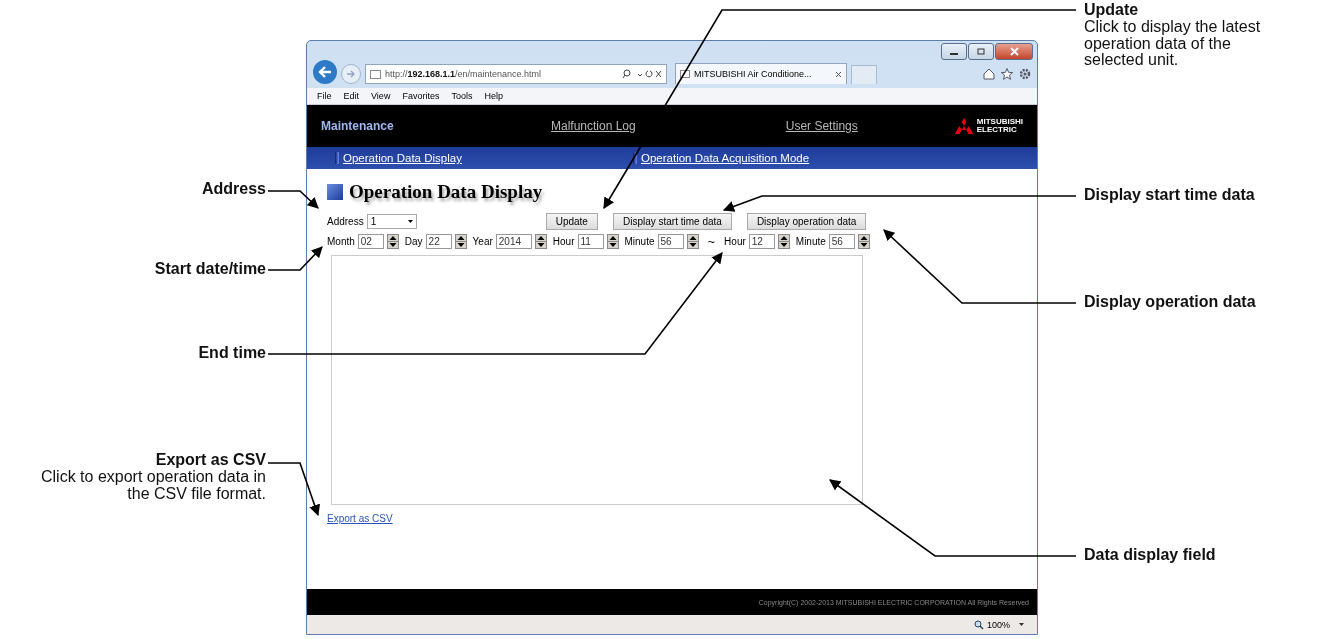 The width and height of the screenshot is (1320, 639). What do you see at coordinates (410, 221) in the screenshot?
I see `caret-icon` at bounding box center [410, 221].